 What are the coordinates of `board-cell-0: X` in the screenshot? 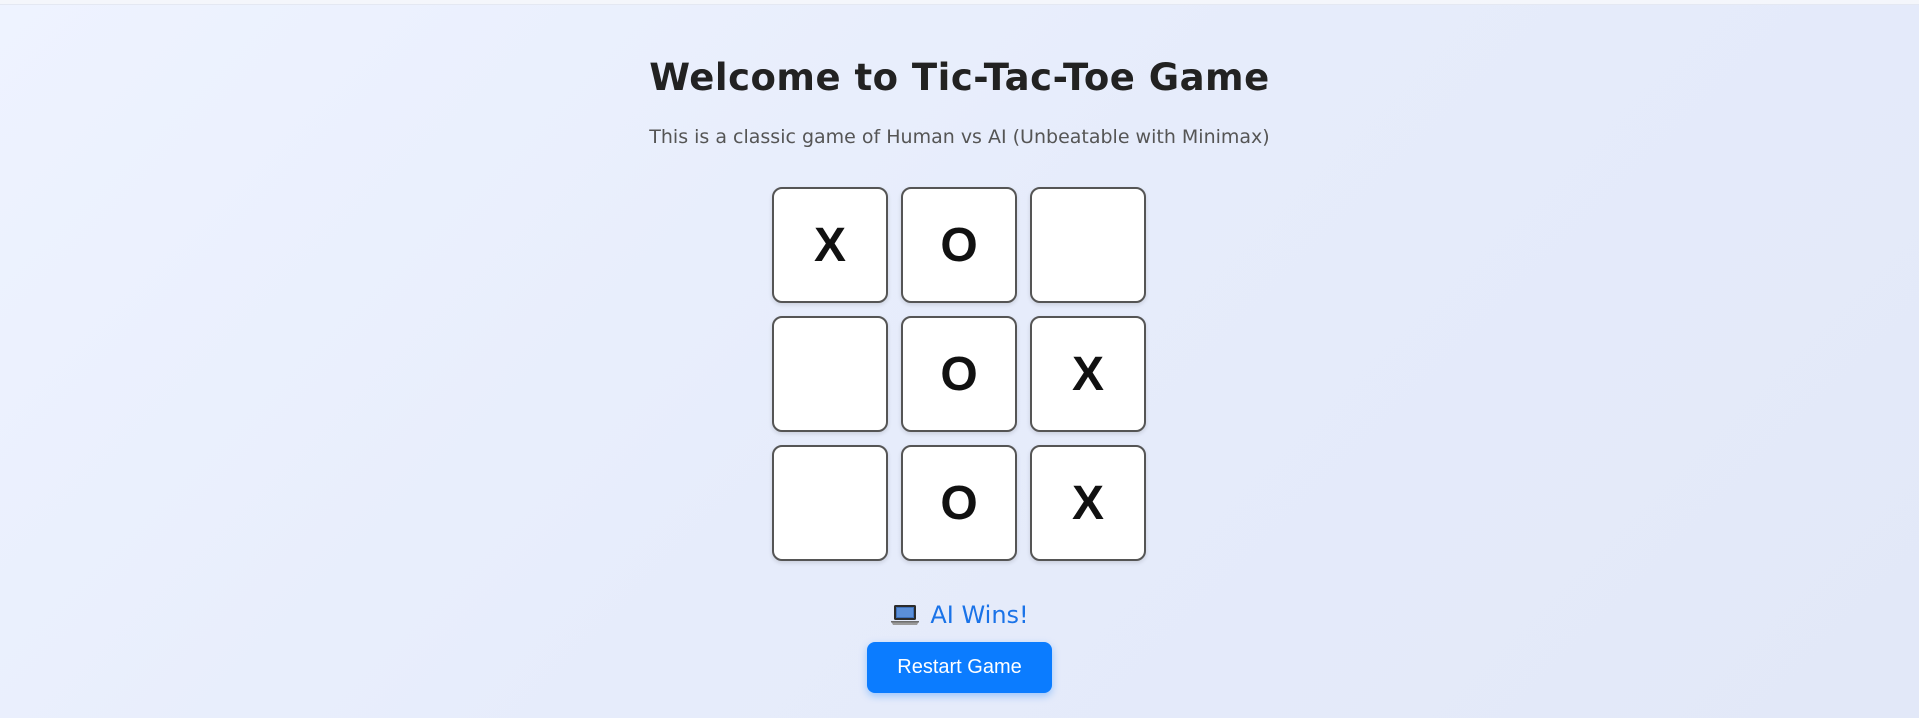 It's located at (830, 245).